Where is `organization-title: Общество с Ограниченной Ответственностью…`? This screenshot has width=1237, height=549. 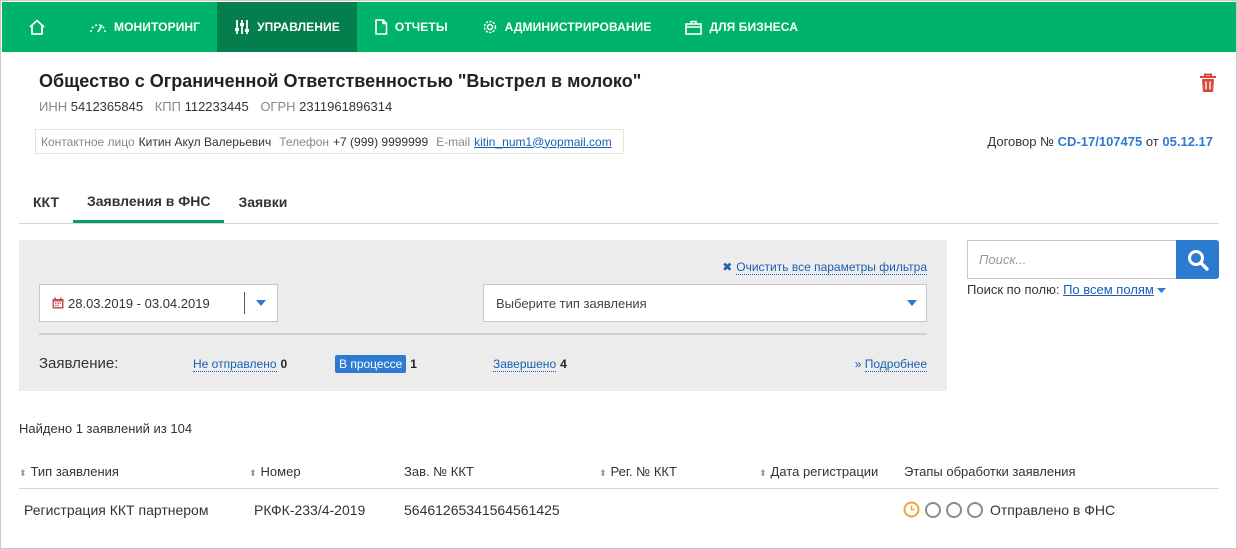
organization-title: Общество с Ограниченной Ответственностью… is located at coordinates (340, 81).